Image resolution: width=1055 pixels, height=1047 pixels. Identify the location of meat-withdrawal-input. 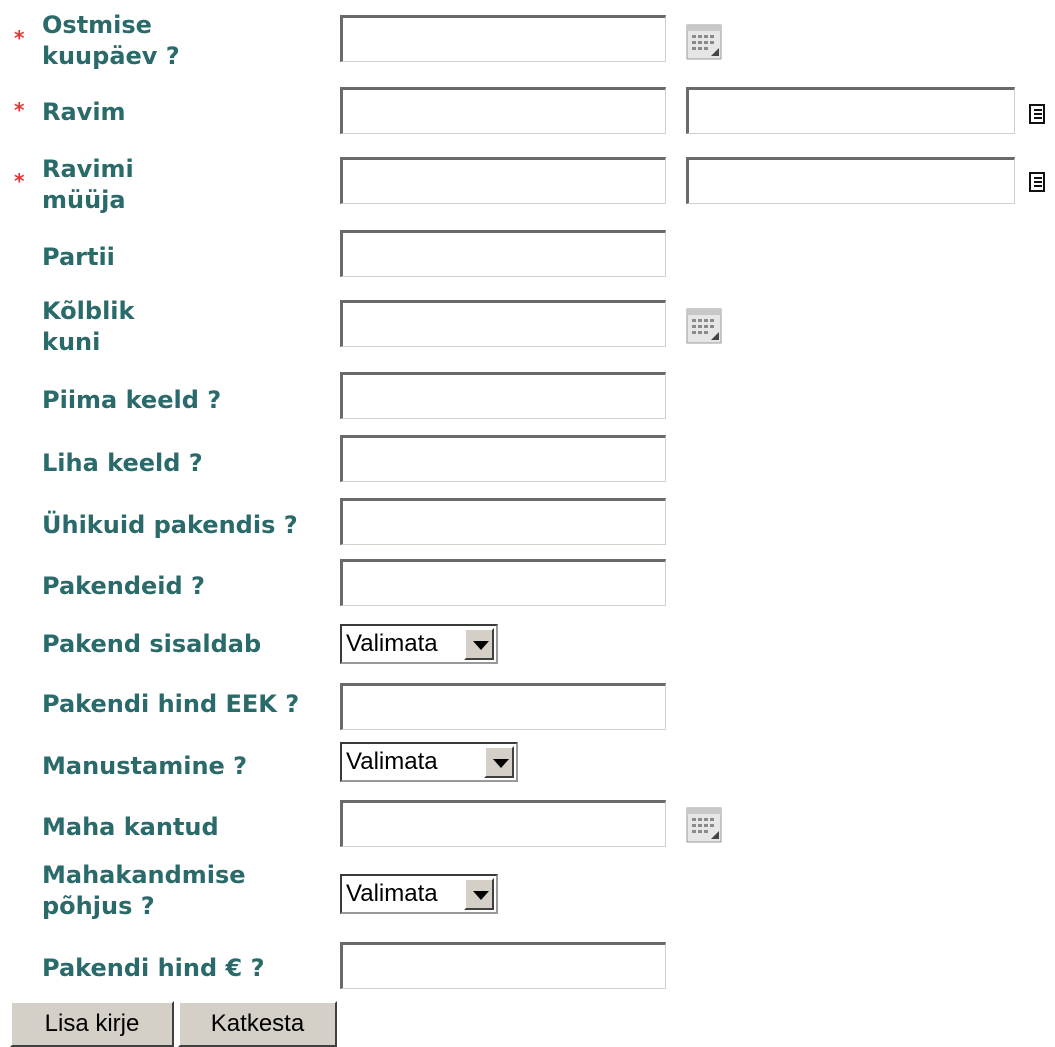
(503, 458).